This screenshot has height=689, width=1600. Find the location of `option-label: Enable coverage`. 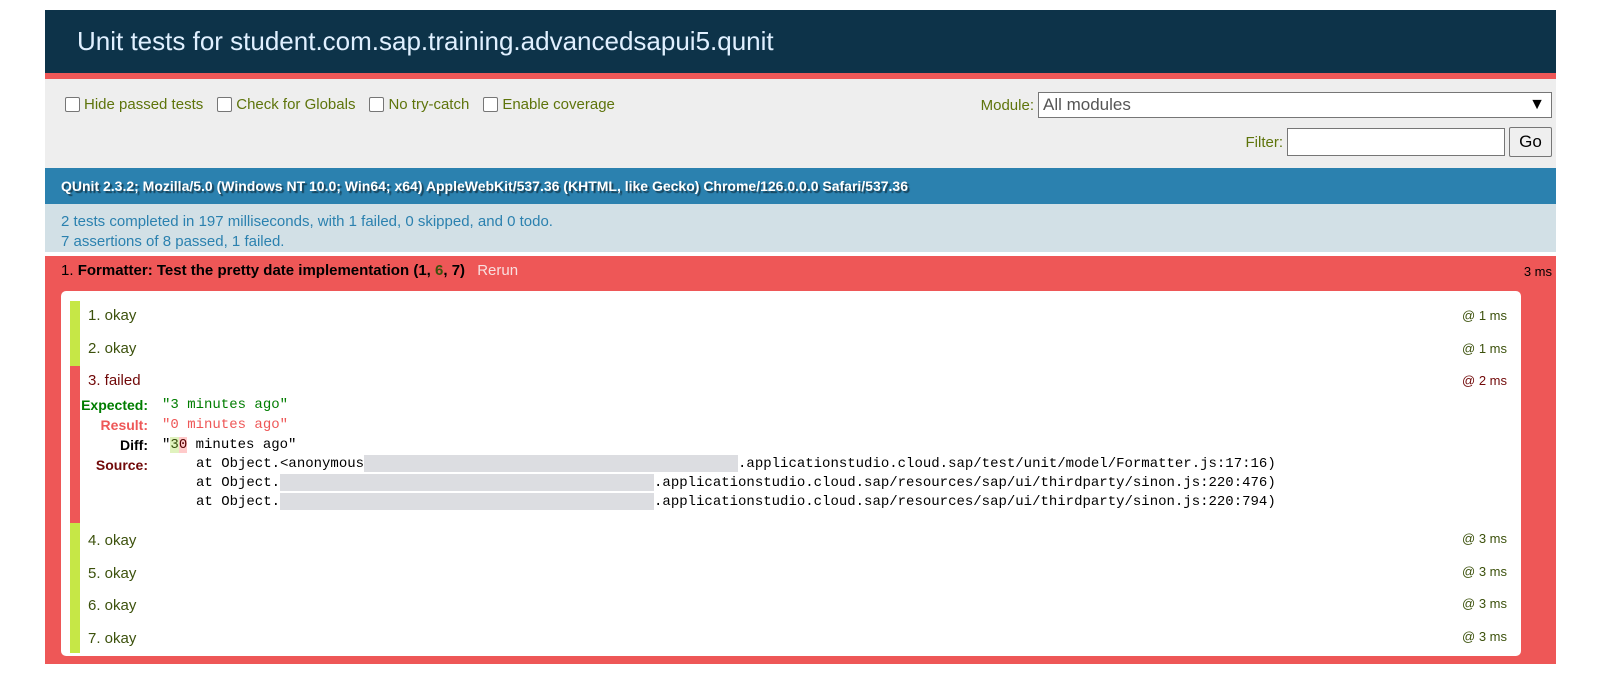

option-label: Enable coverage is located at coordinates (558, 104).